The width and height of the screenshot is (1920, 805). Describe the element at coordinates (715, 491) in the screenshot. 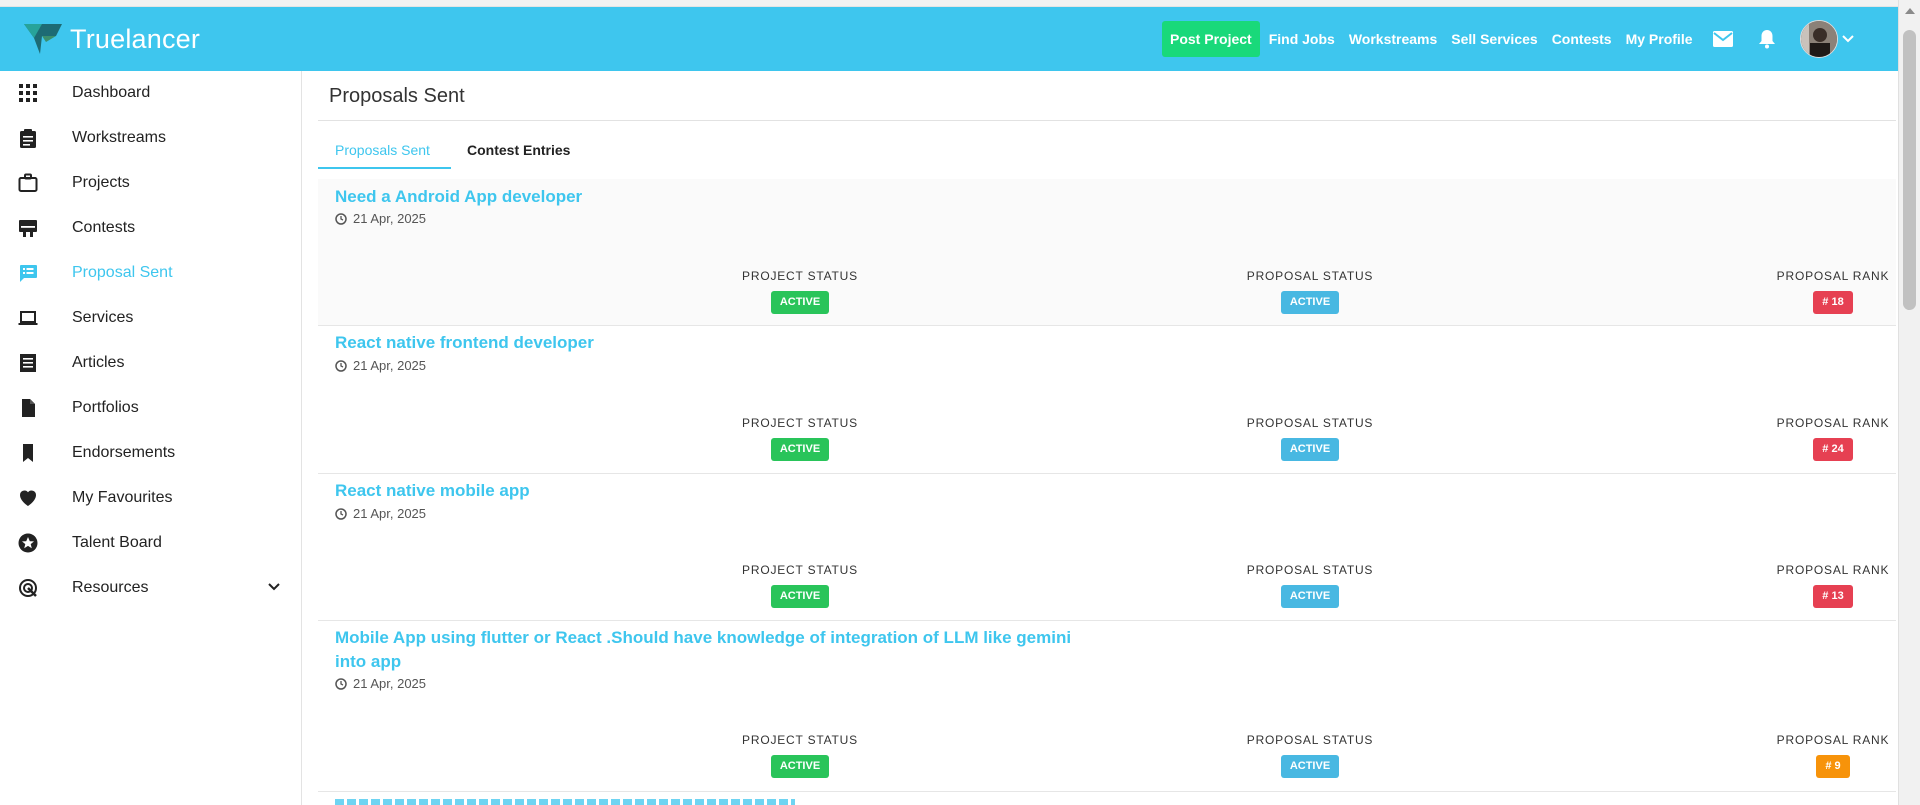

I see `proposal-title-link: React native mobile app` at that location.